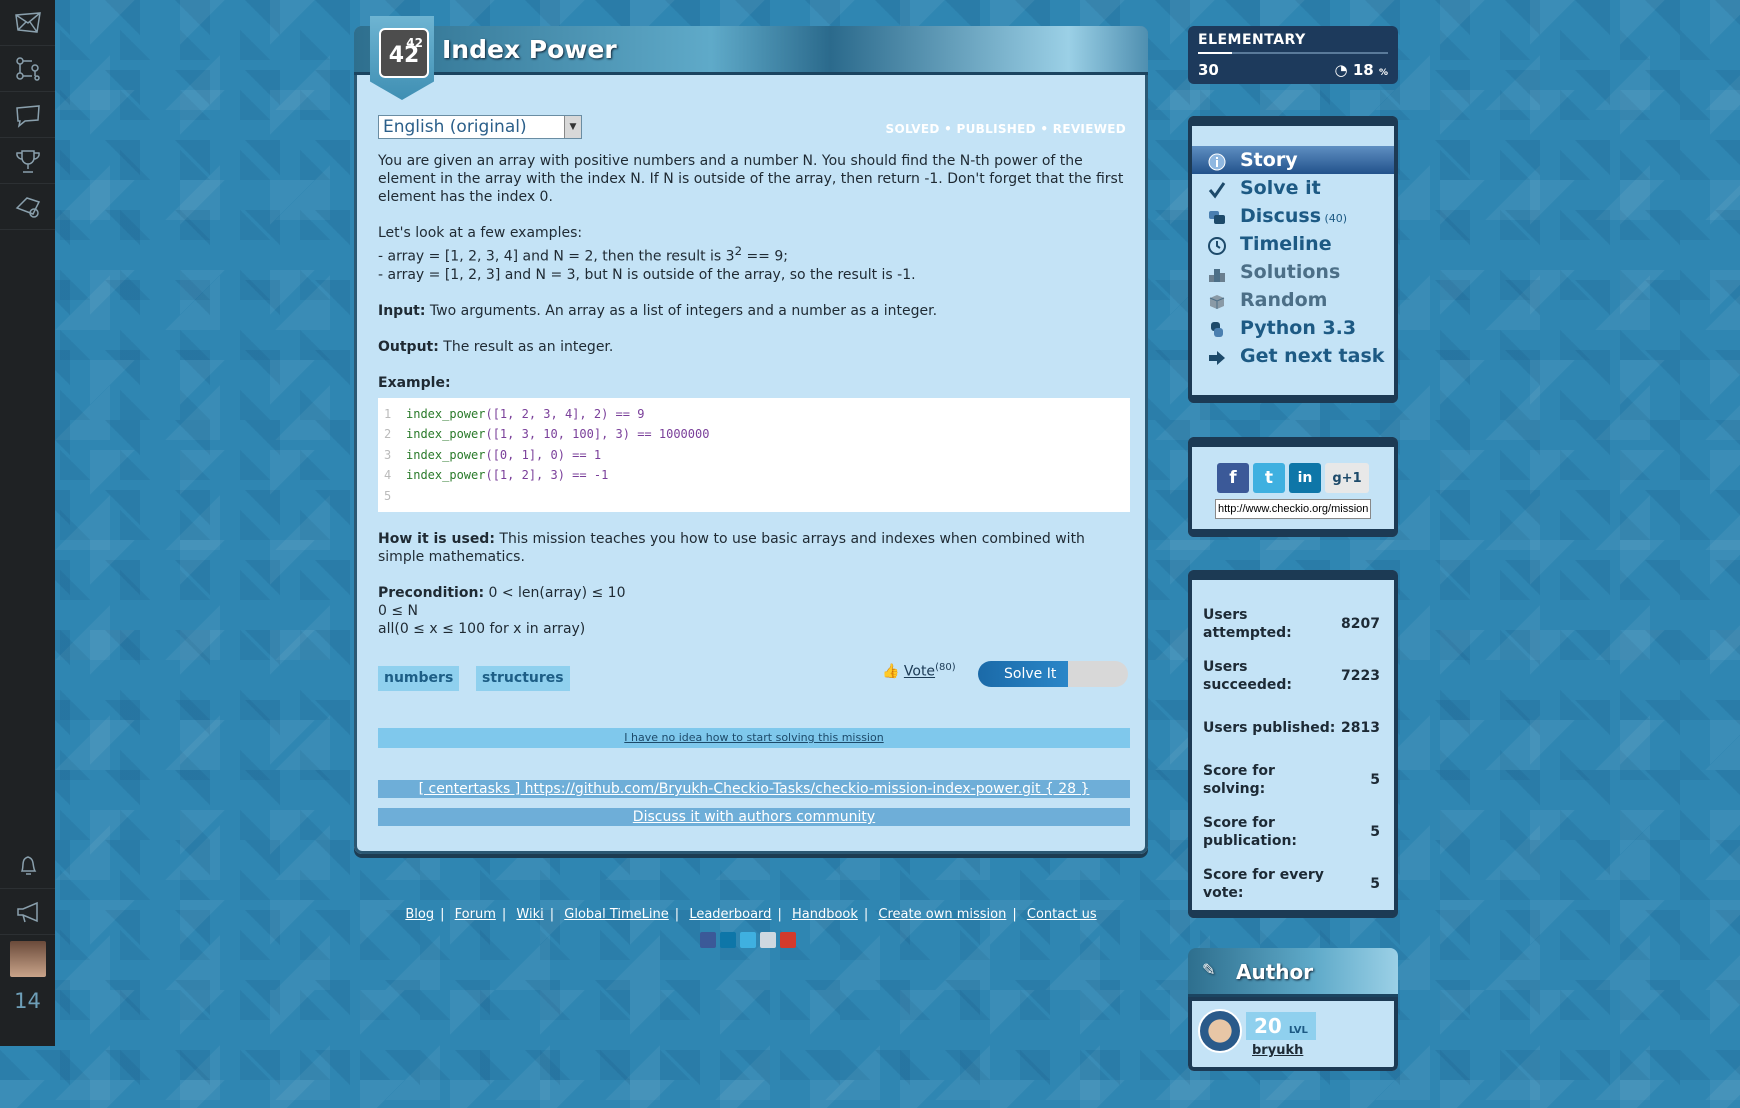 The height and width of the screenshot is (1108, 1740). Describe the element at coordinates (27, 959) in the screenshot. I see `user-avatar` at that location.